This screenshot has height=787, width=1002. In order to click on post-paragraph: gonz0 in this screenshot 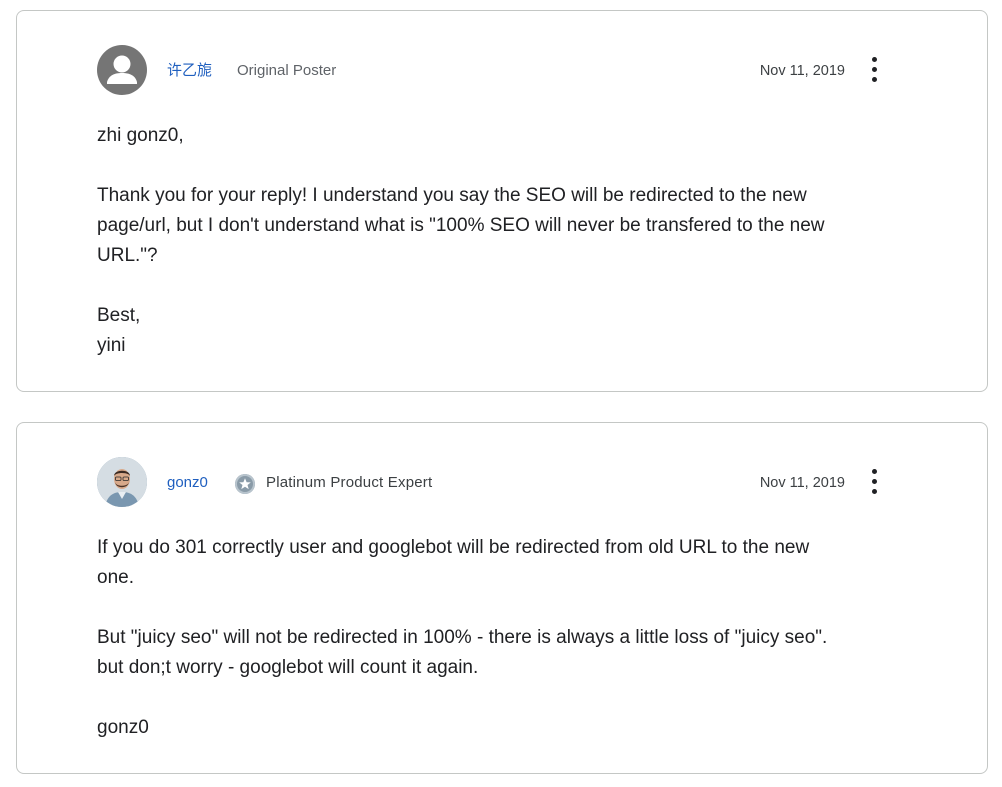, I will do `click(507, 728)`.